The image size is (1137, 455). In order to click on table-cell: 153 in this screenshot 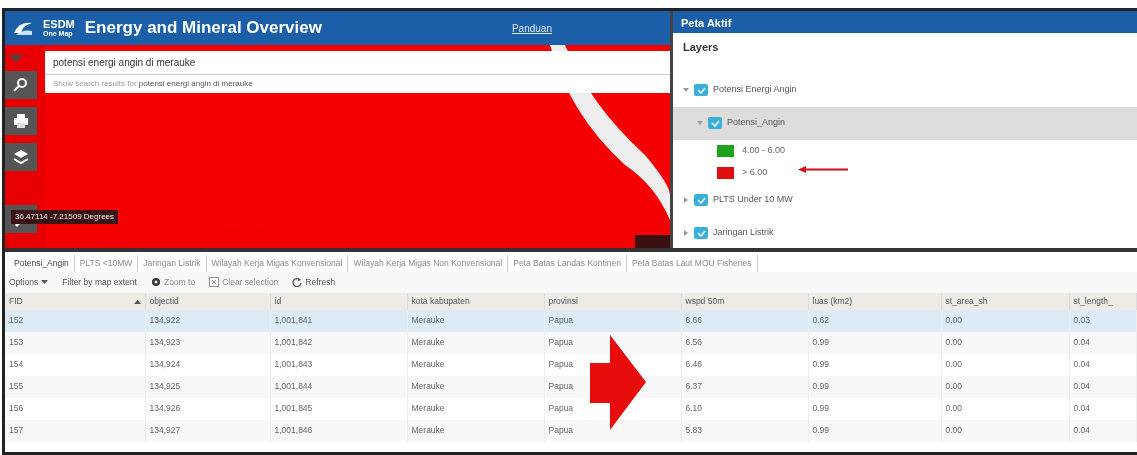, I will do `click(75, 342)`.